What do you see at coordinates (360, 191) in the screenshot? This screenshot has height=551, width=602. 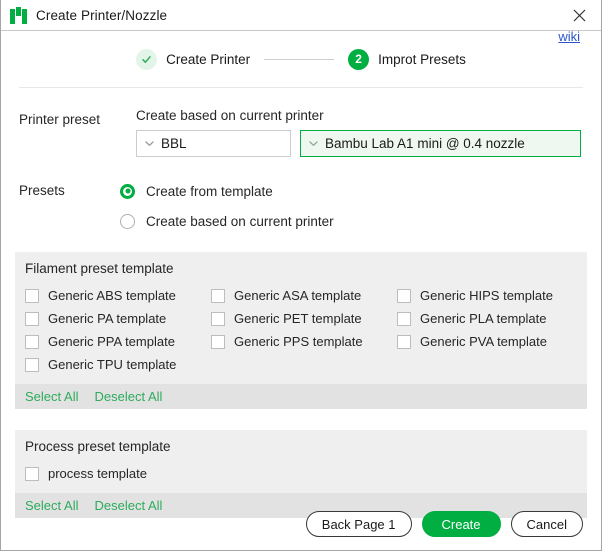 I see `radio-create-from-template: Create from template` at bounding box center [360, 191].